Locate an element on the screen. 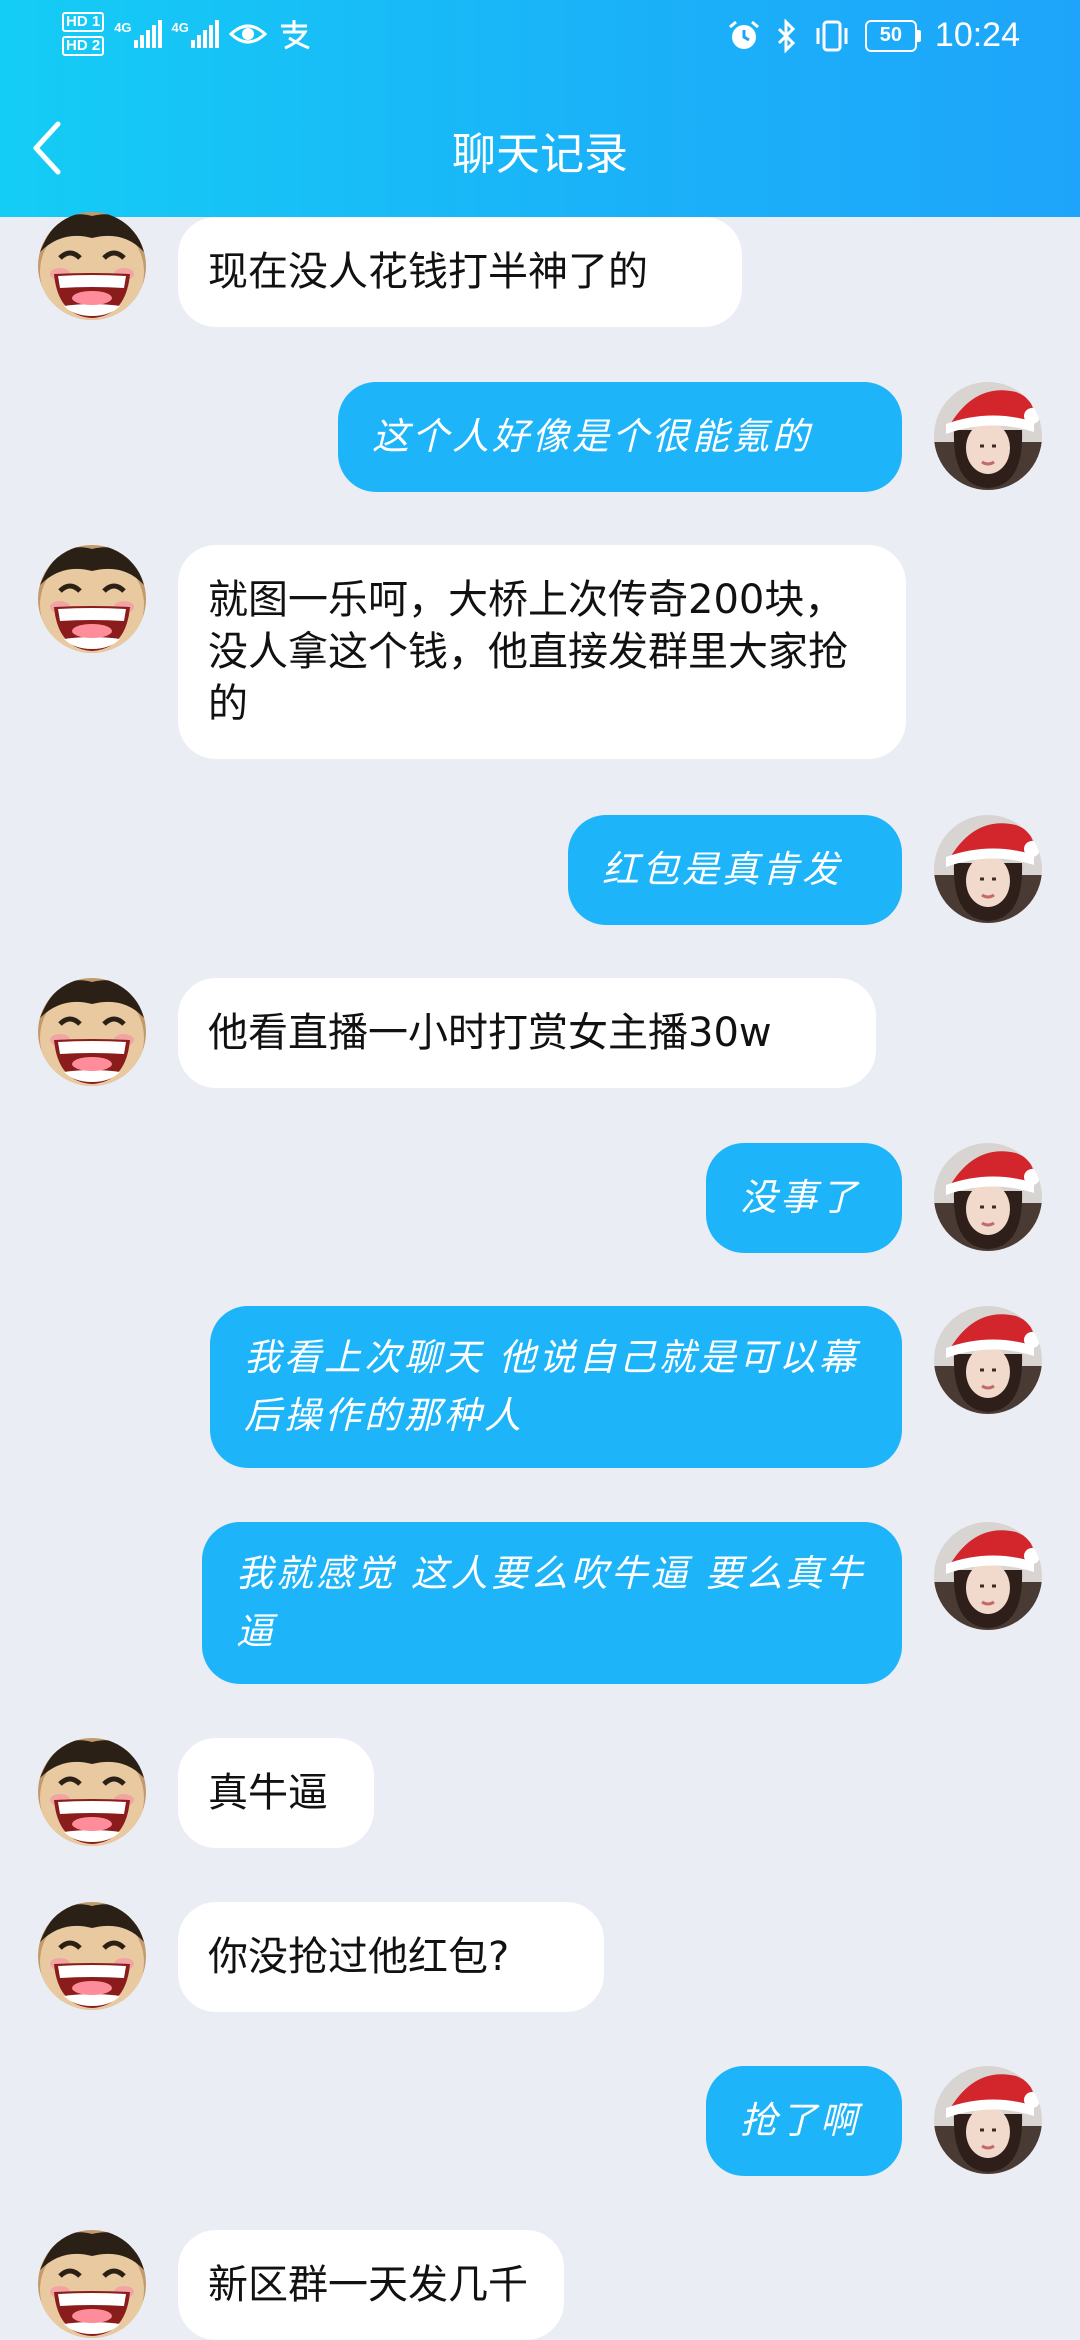 This screenshot has width=1080, height=2340. message-text: 我看上次聊天 他说自己就是可以幕后操作的那种人 is located at coordinates (551, 1386).